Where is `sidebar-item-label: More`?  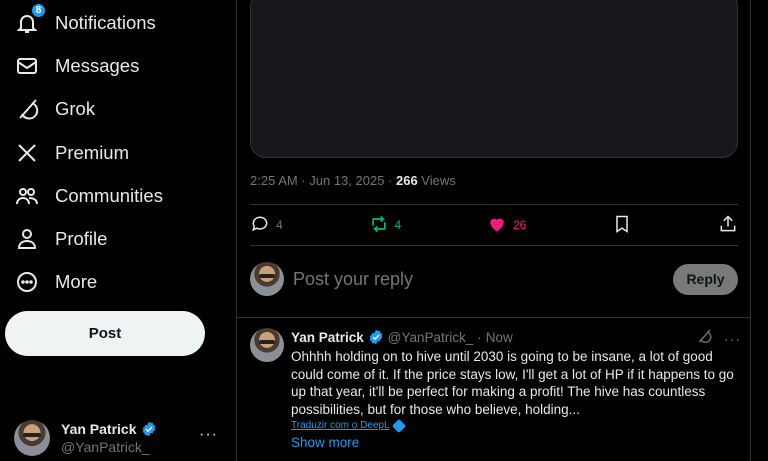 sidebar-item-label: More is located at coordinates (76, 281).